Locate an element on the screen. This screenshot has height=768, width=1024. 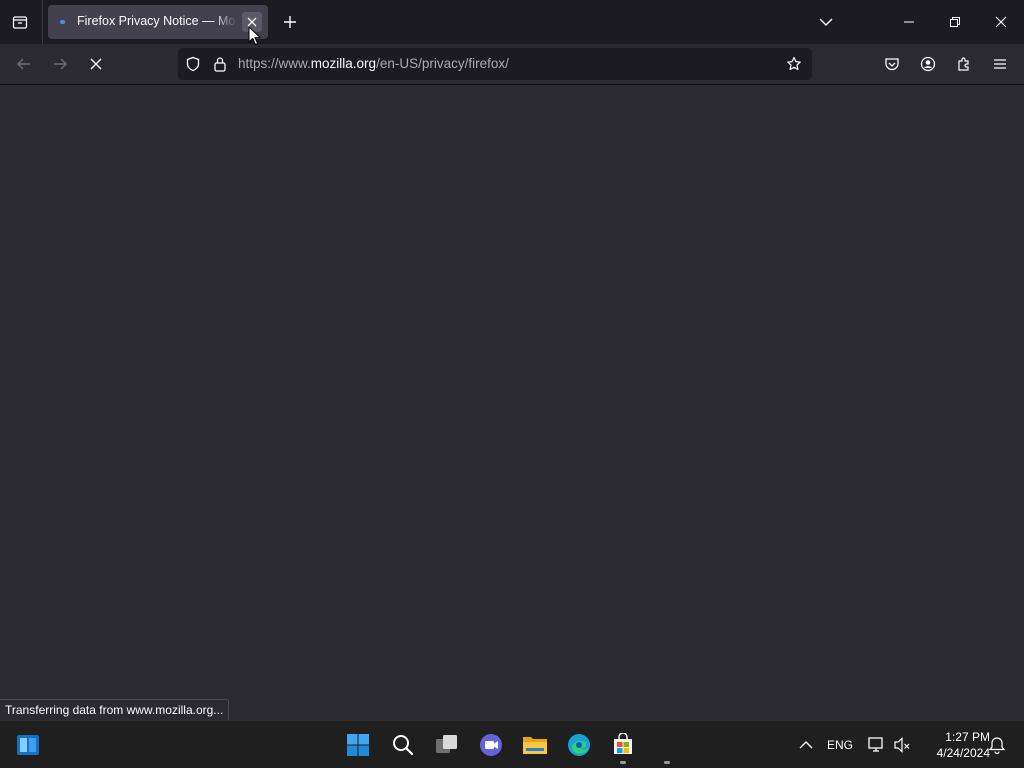
clock-time: 1:27 PM is located at coordinates (967, 737).